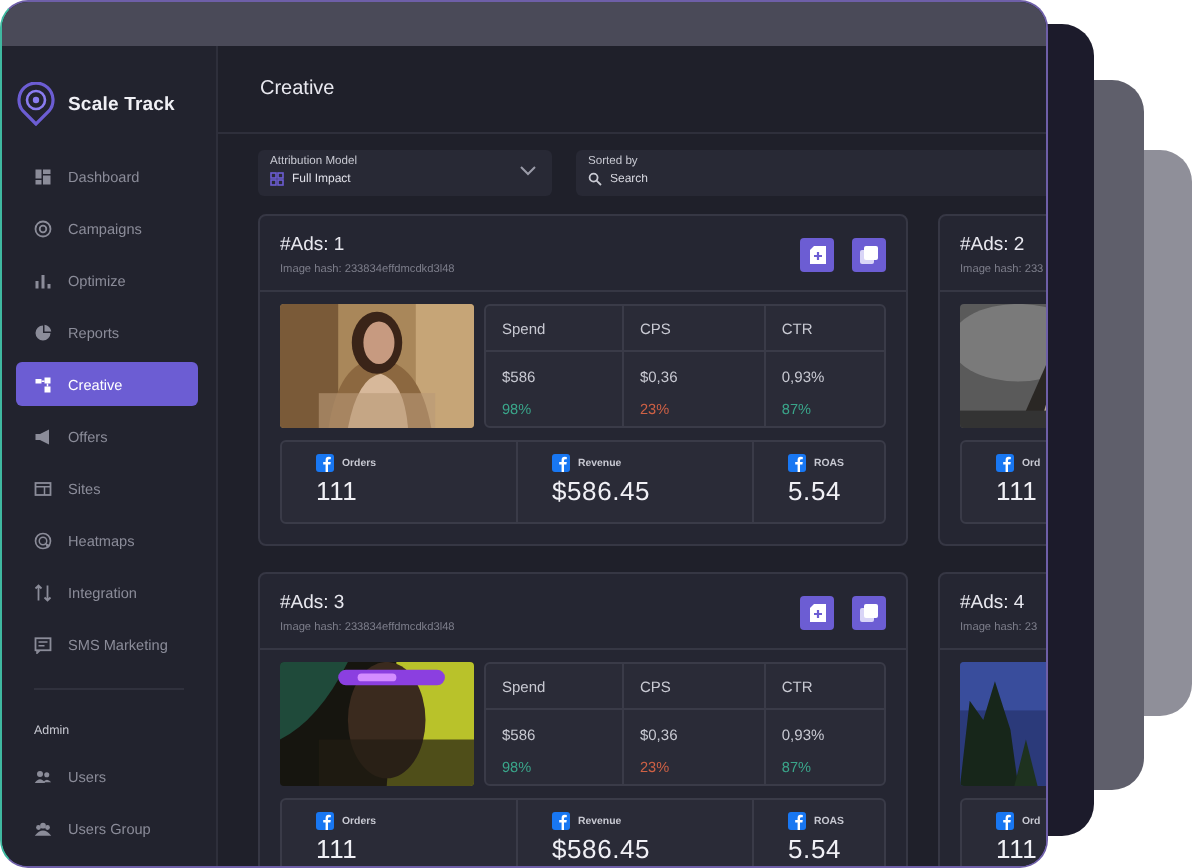  Describe the element at coordinates (43, 436) in the screenshot. I see `megaphone-icon` at that location.